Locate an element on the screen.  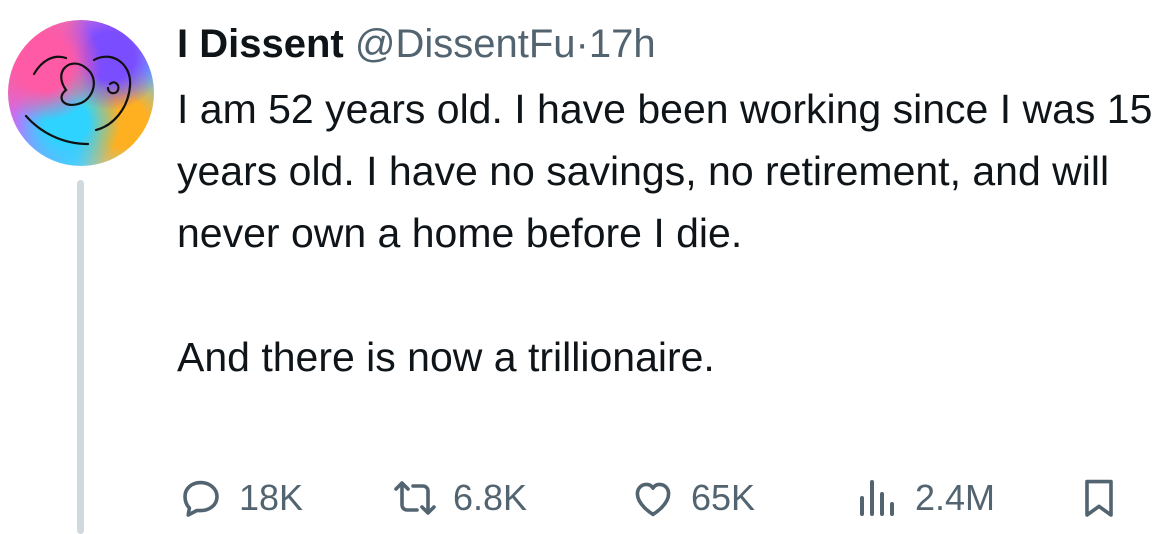
reply-count: 18K is located at coordinates (271, 497).